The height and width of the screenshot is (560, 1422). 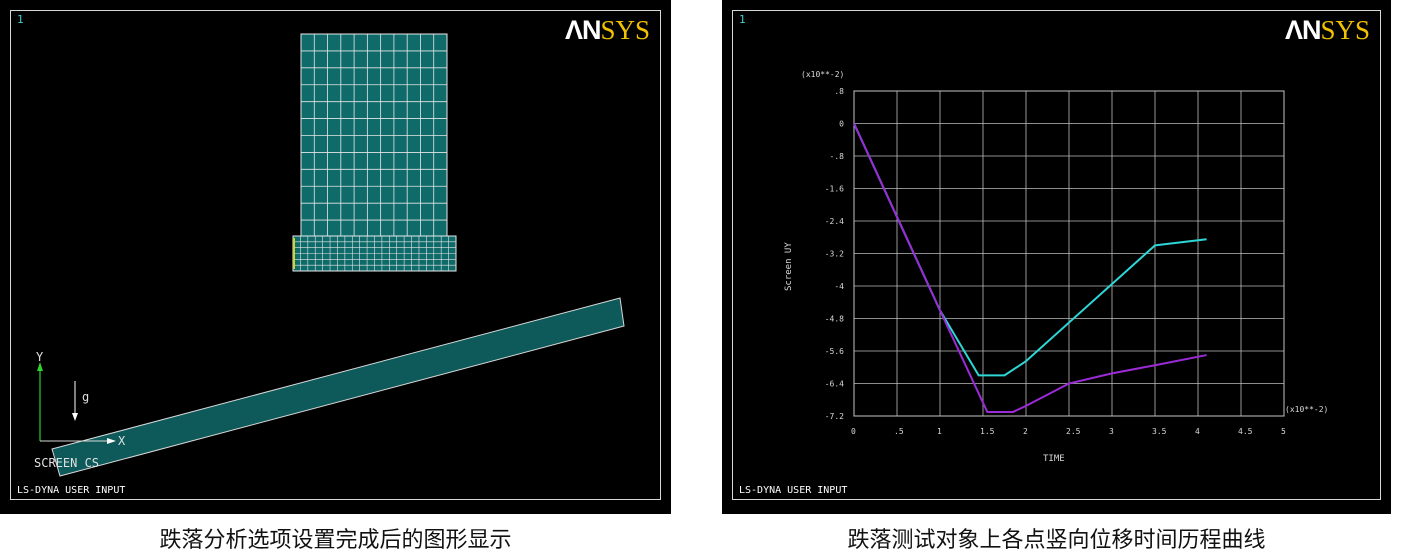 What do you see at coordinates (1025, 431) in the screenshot?
I see `x-tick-label: 2` at bounding box center [1025, 431].